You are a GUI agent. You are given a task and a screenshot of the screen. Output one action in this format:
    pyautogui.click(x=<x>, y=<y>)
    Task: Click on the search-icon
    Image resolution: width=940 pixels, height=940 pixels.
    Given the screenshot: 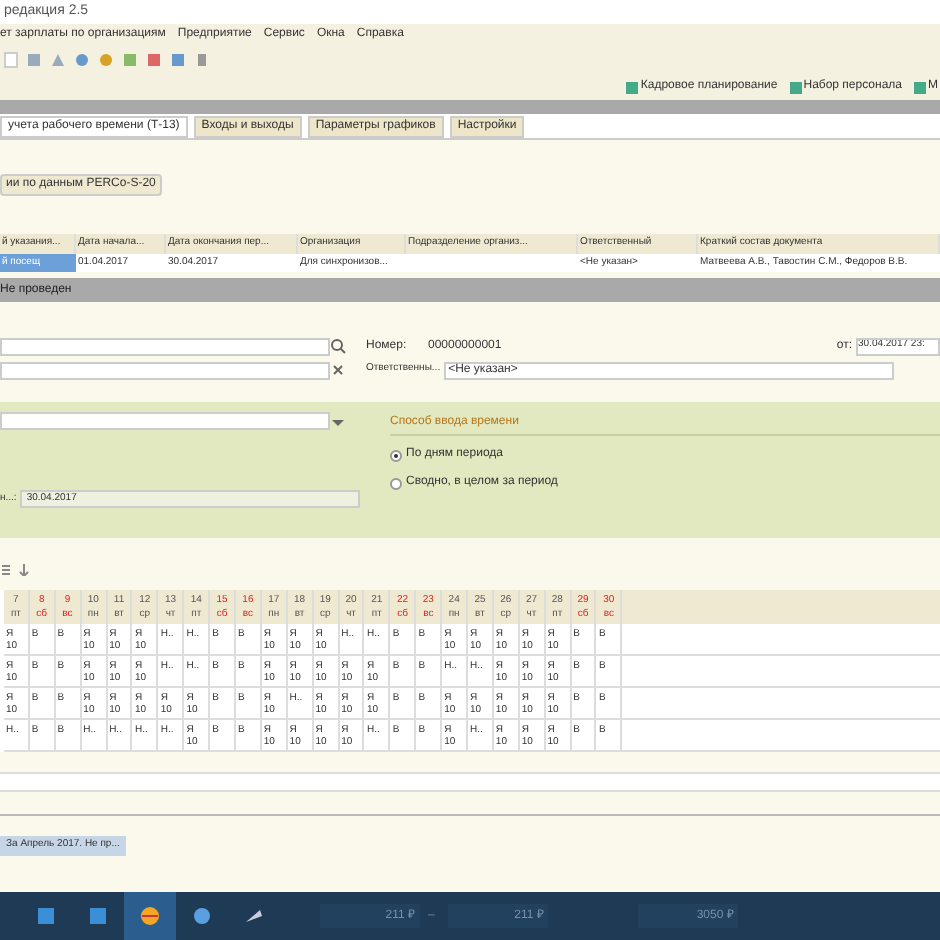 What is the action you would take?
    pyautogui.click(x=338, y=346)
    